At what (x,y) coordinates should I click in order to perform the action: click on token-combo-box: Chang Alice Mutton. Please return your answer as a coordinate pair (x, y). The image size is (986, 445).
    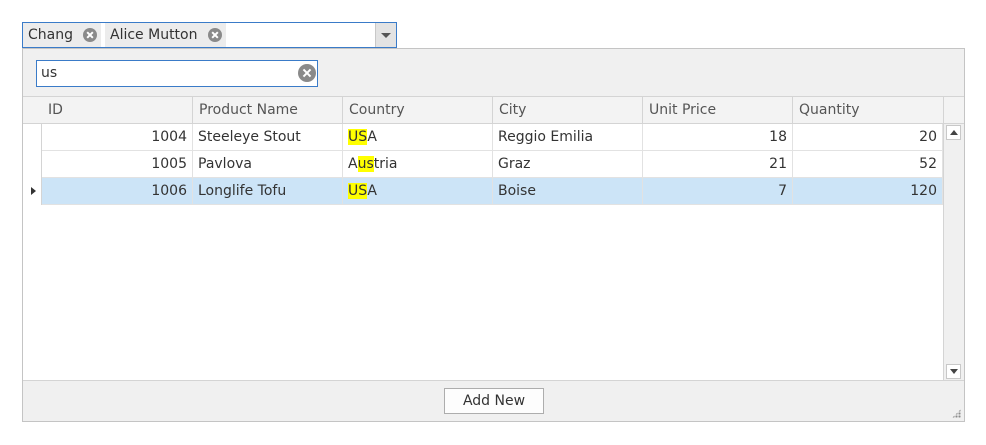
    Looking at the image, I should click on (209, 35).